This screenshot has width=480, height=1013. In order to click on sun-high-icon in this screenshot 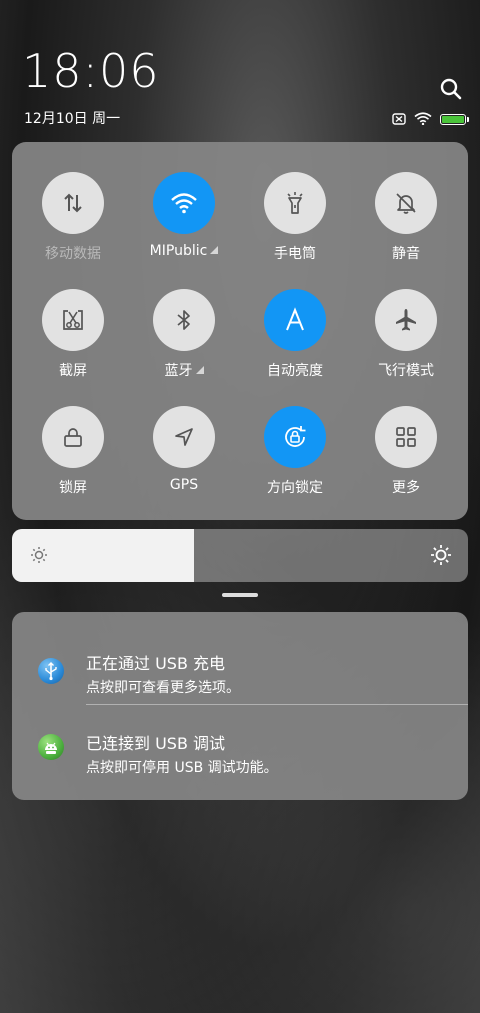, I will do `click(441, 557)`.